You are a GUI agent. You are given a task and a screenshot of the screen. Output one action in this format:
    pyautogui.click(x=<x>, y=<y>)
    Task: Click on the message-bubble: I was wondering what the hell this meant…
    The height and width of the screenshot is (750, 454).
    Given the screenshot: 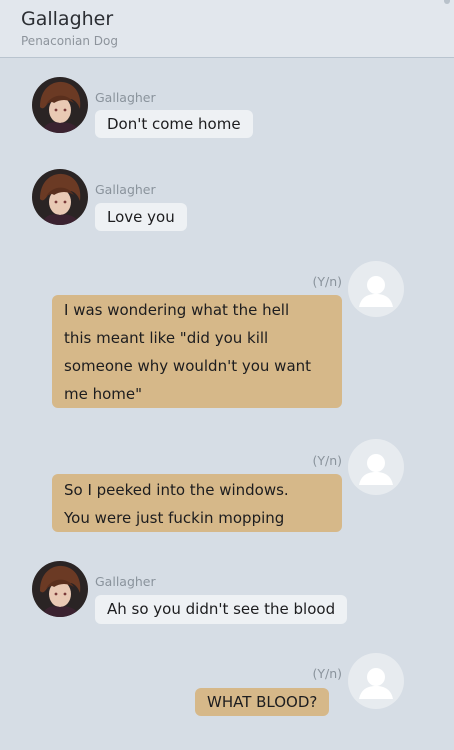 What is the action you would take?
    pyautogui.click(x=197, y=351)
    